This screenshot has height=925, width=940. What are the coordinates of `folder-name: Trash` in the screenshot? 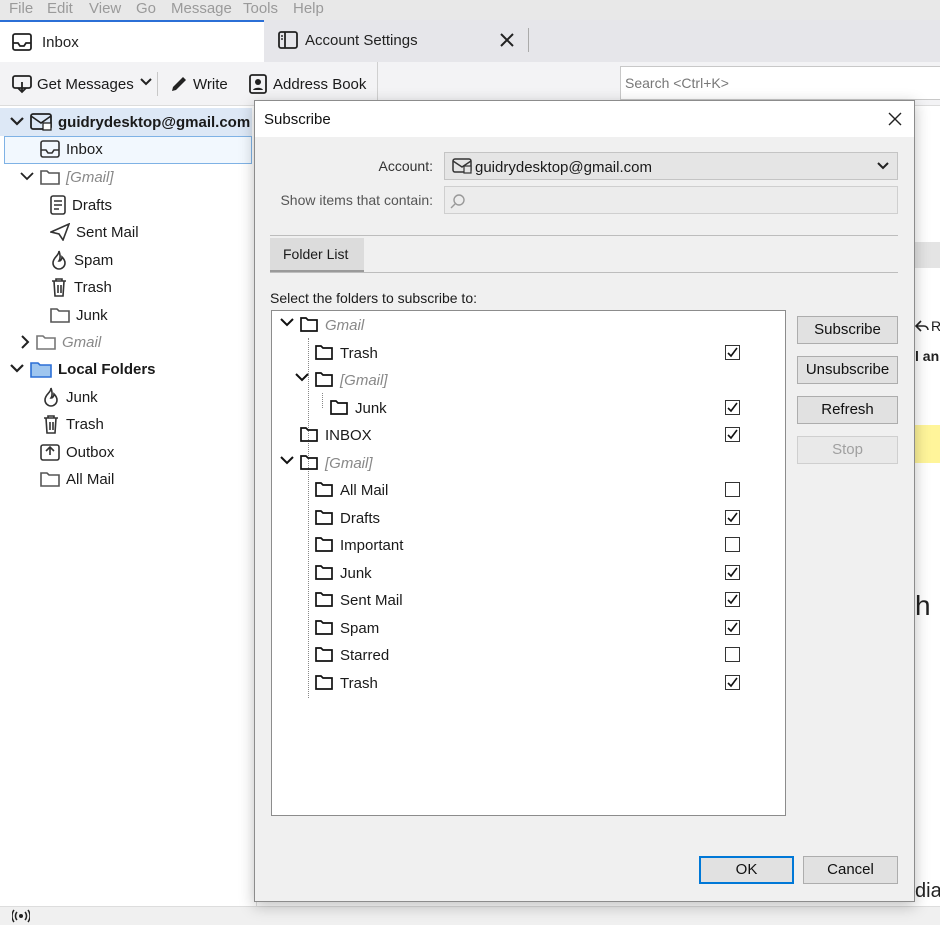 It's located at (359, 353).